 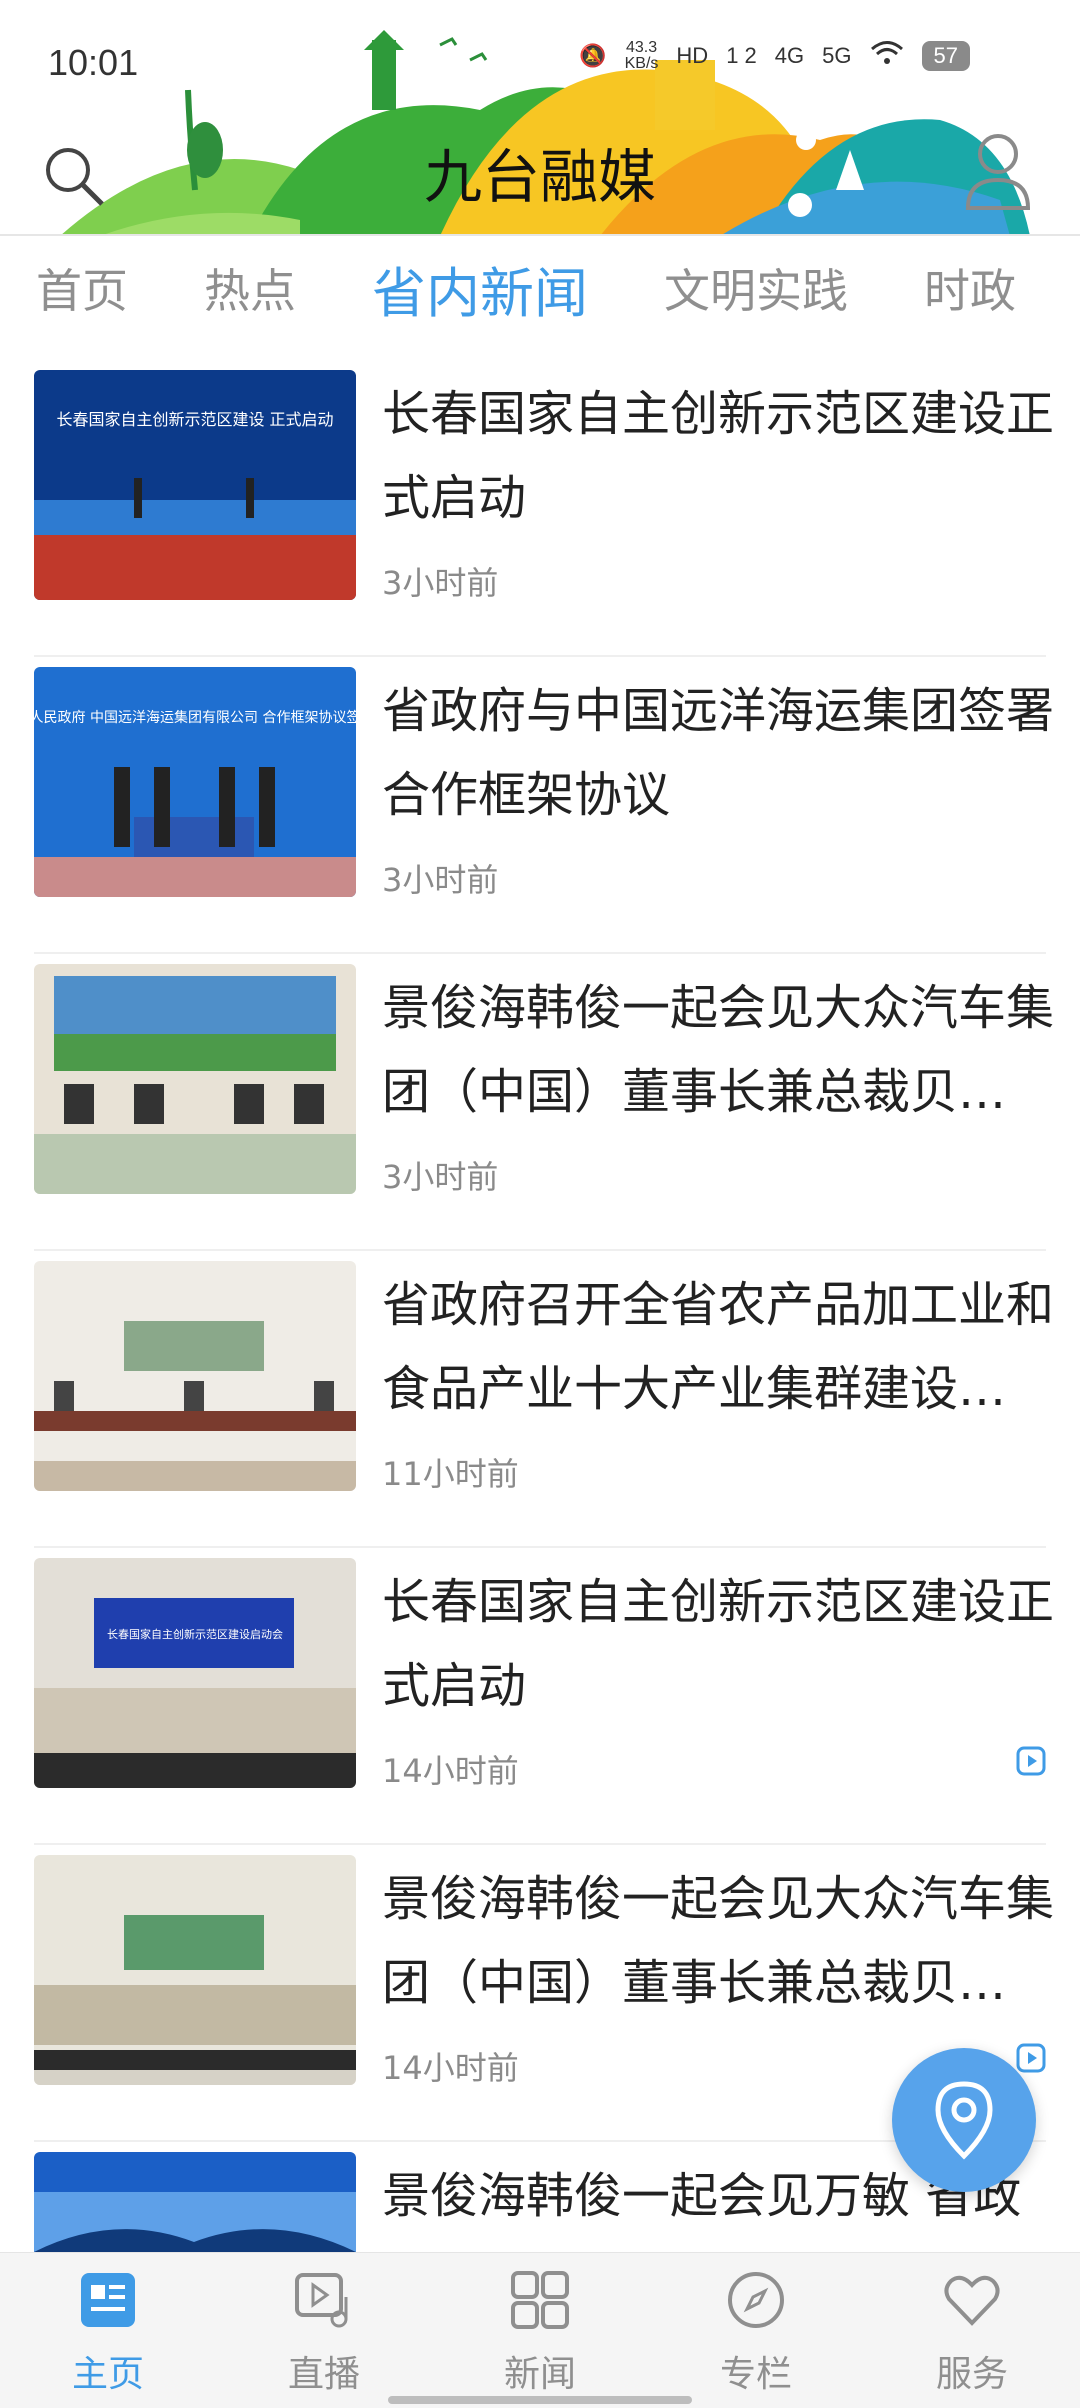 I want to click on news-item: 省政府召开全省农产品加工业和食品产业十大产业集群建设… 11小时前, so click(x=544, y=1399).